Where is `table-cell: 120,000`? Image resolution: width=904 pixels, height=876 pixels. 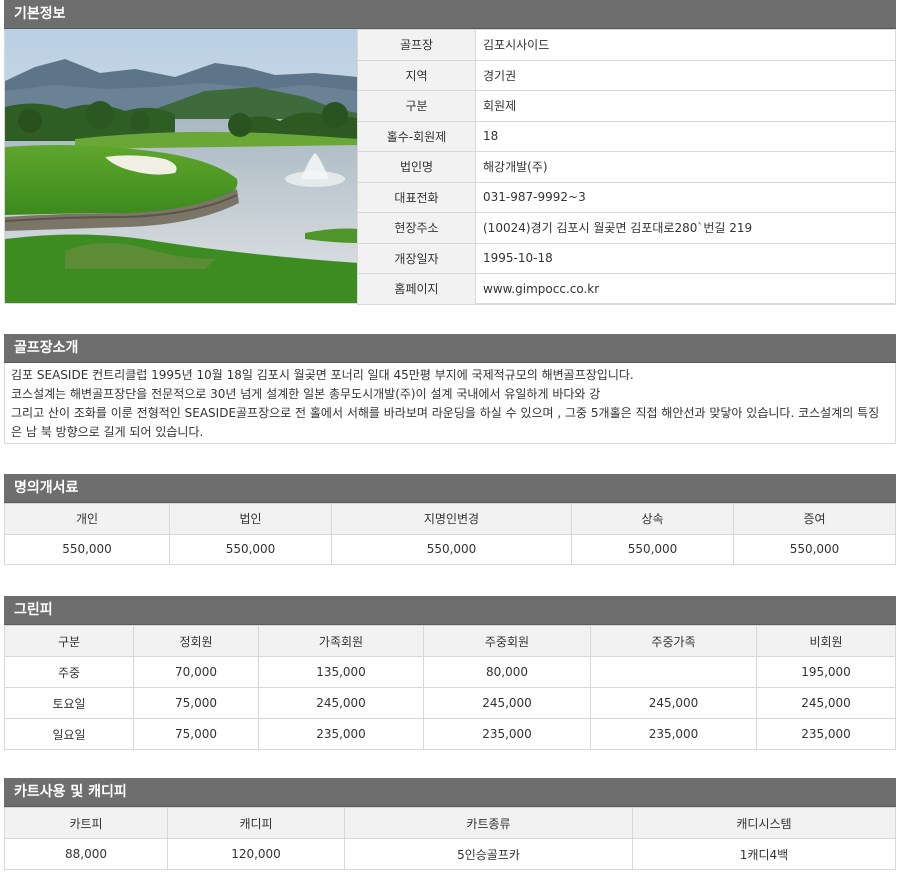 table-cell: 120,000 is located at coordinates (256, 854).